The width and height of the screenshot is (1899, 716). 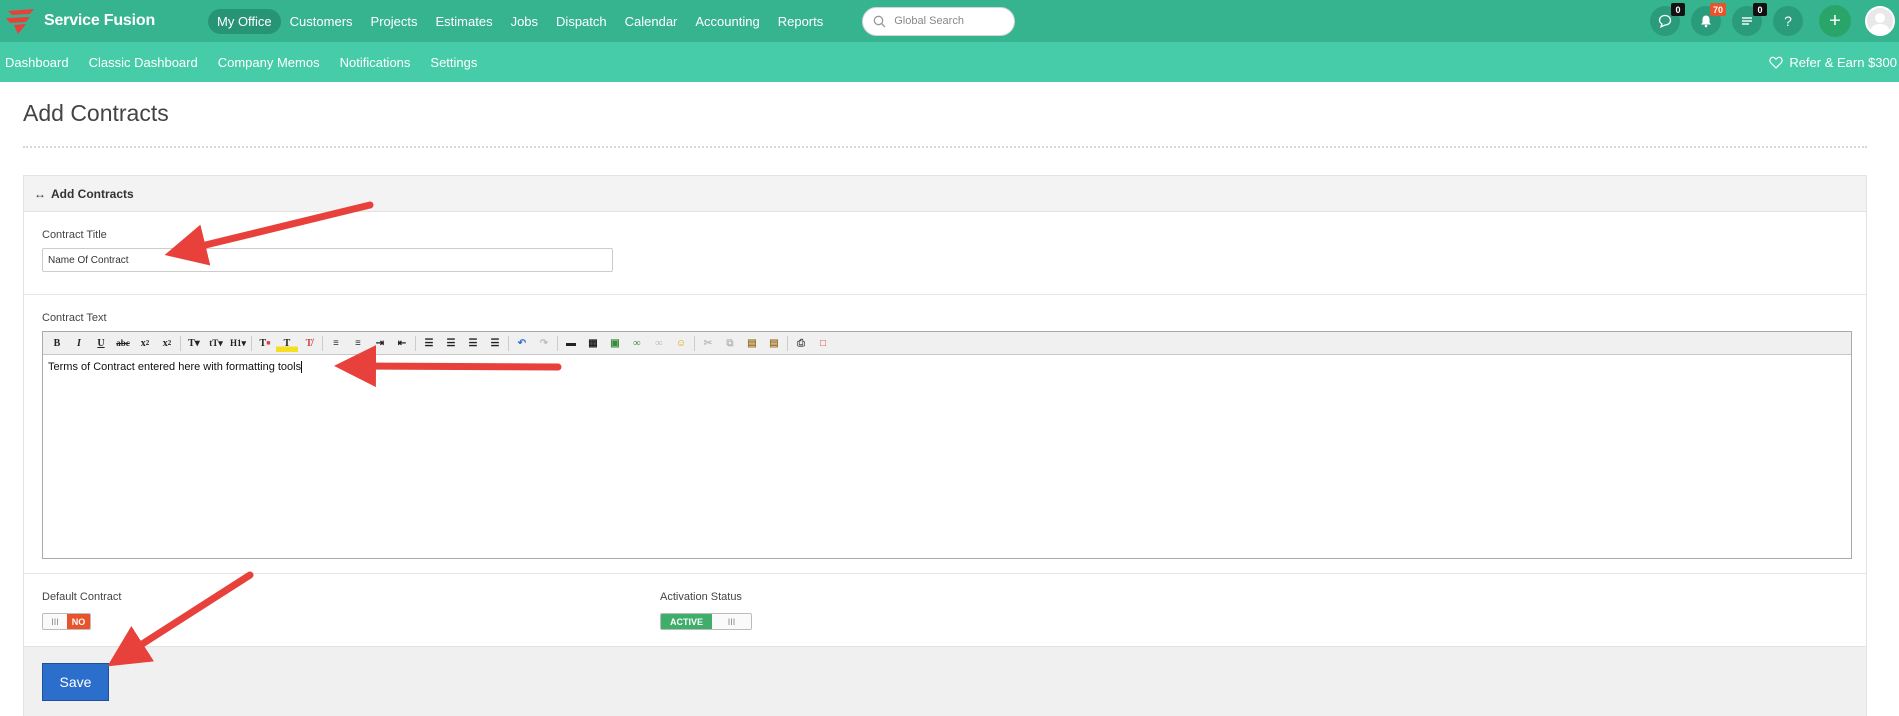 I want to click on source-code-icon: □, so click(x=823, y=343).